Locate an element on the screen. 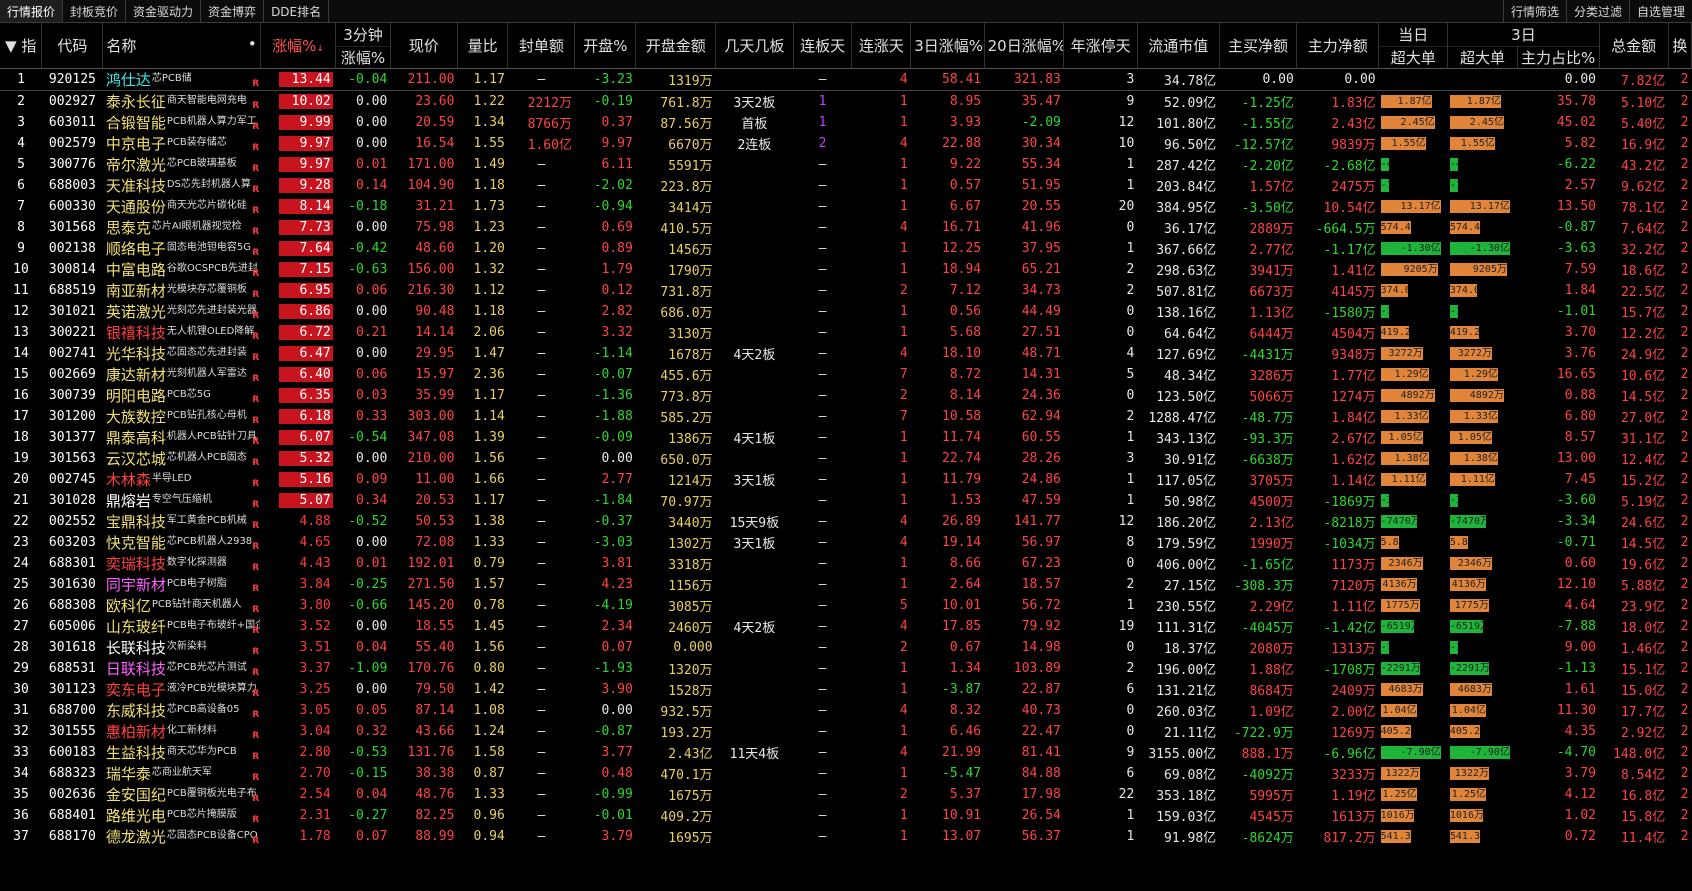  stock-name-cell: 康达新材光刻机器人军雷达 R is located at coordinates (181, 374).